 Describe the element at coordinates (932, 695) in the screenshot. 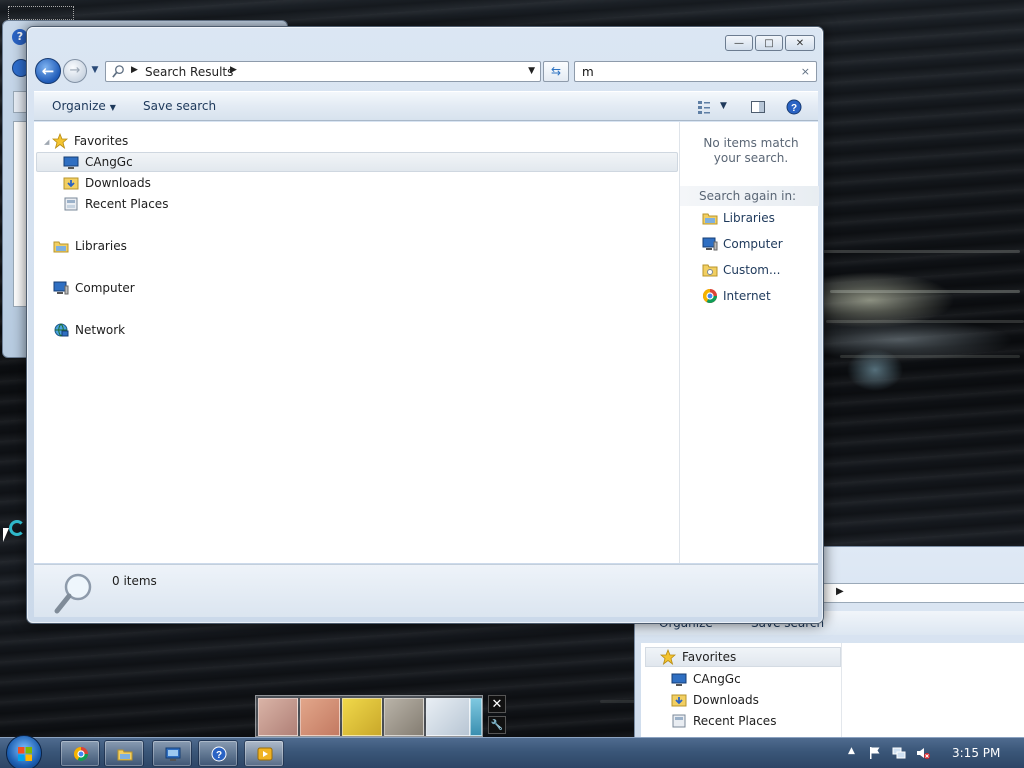

I see `background-content` at that location.